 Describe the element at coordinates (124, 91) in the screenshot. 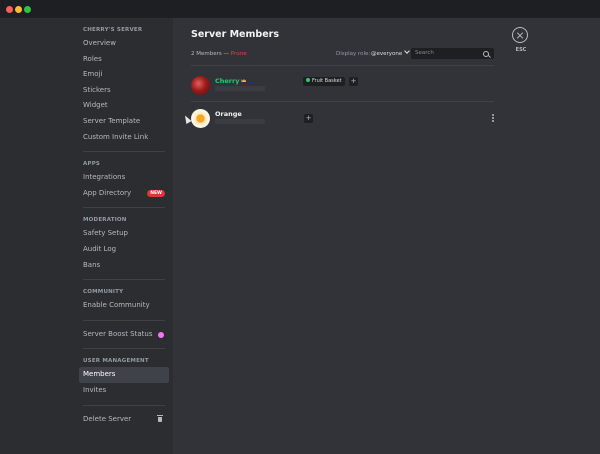

I see `sidebar-item-stickers: Stickers` at that location.